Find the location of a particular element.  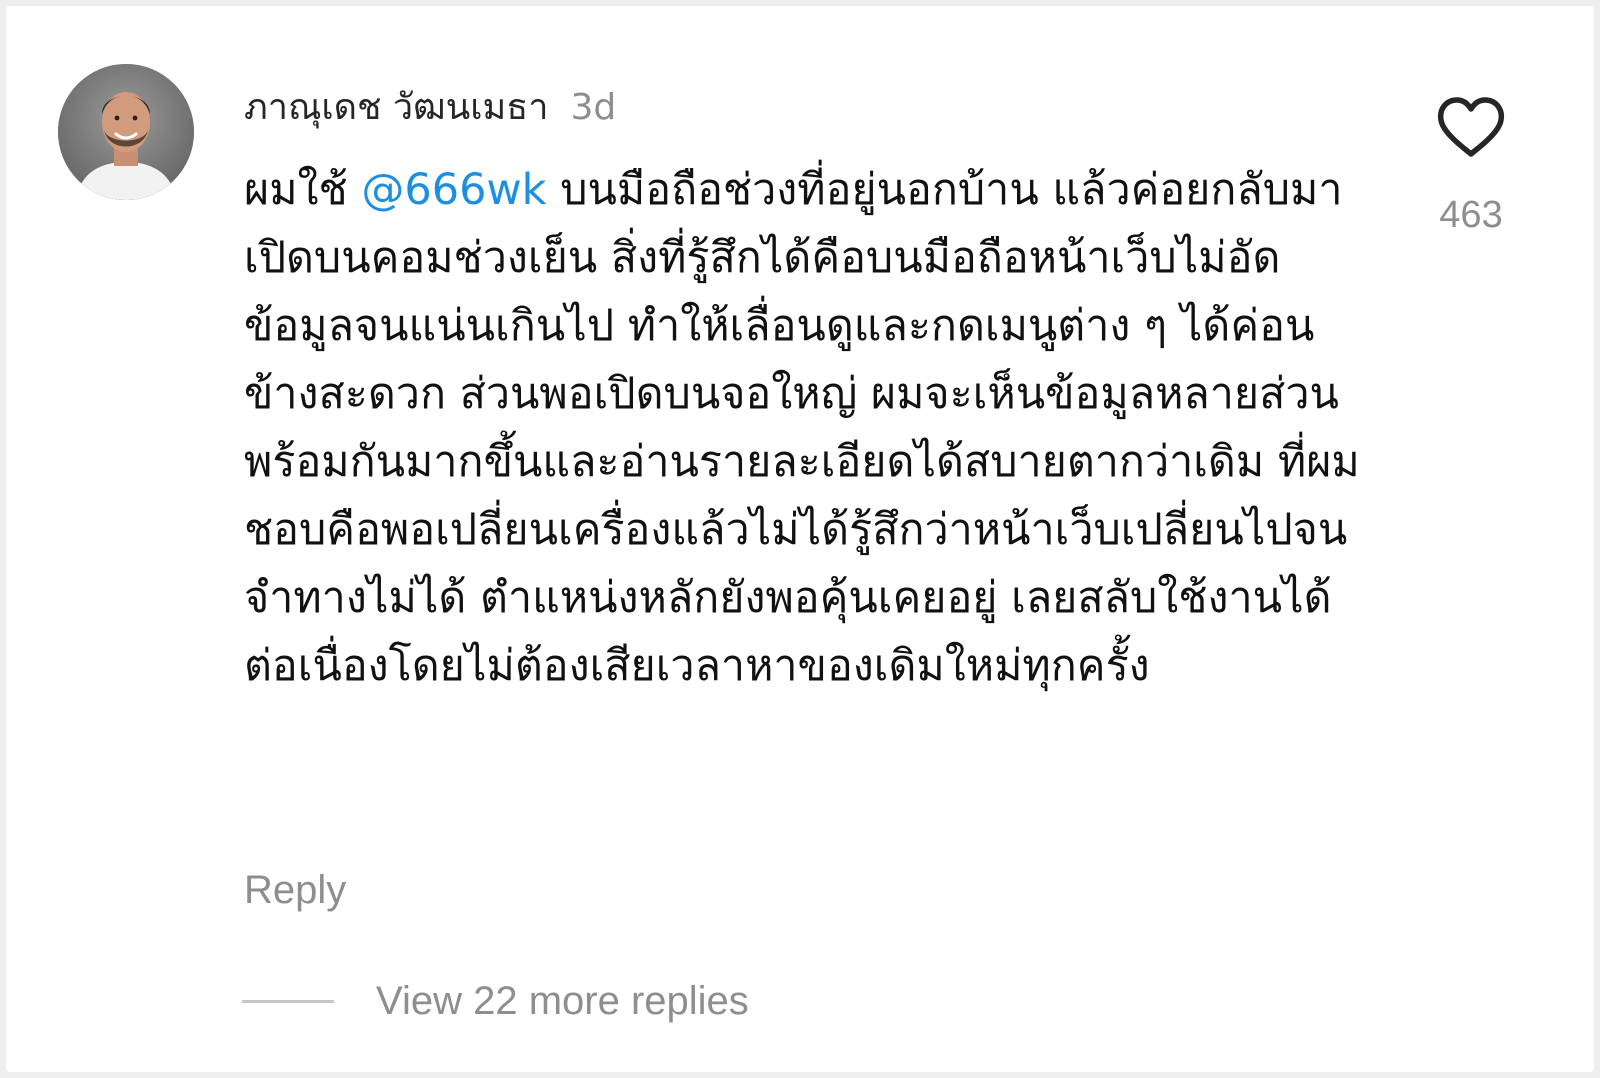

comment-text-start: ผมใช้ is located at coordinates (303, 190).